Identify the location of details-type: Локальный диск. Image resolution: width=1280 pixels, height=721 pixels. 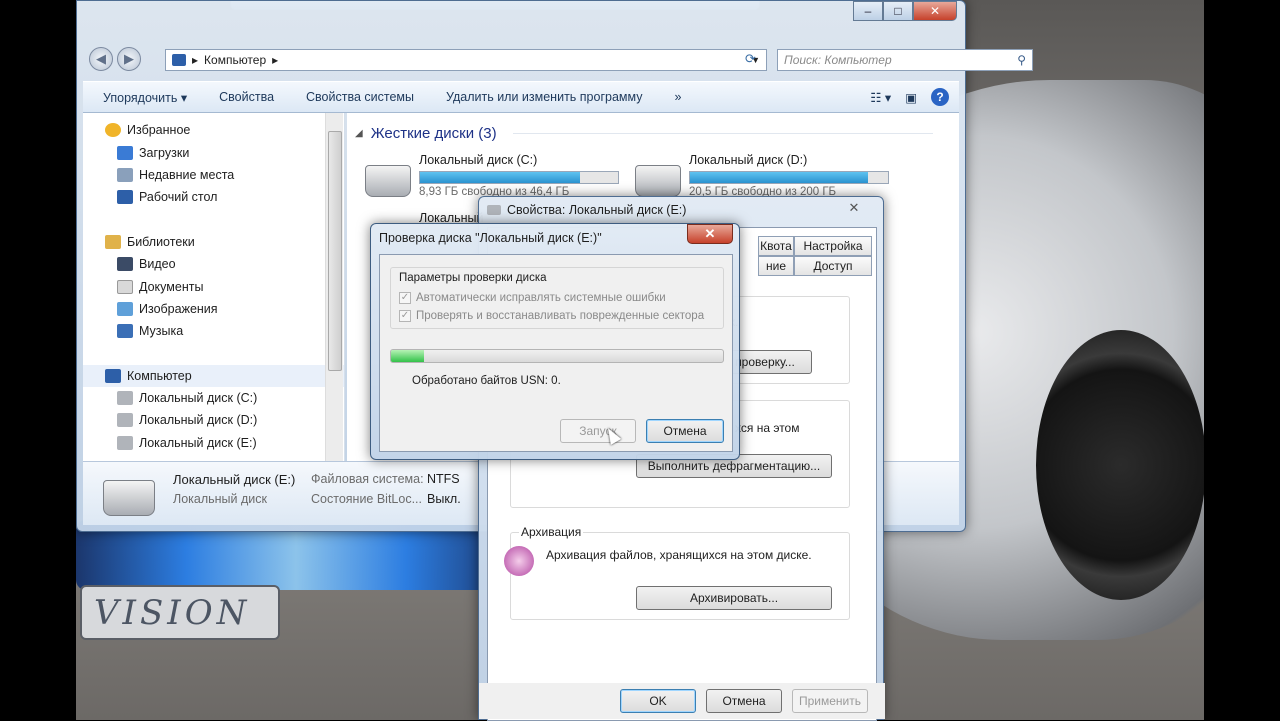
(220, 499).